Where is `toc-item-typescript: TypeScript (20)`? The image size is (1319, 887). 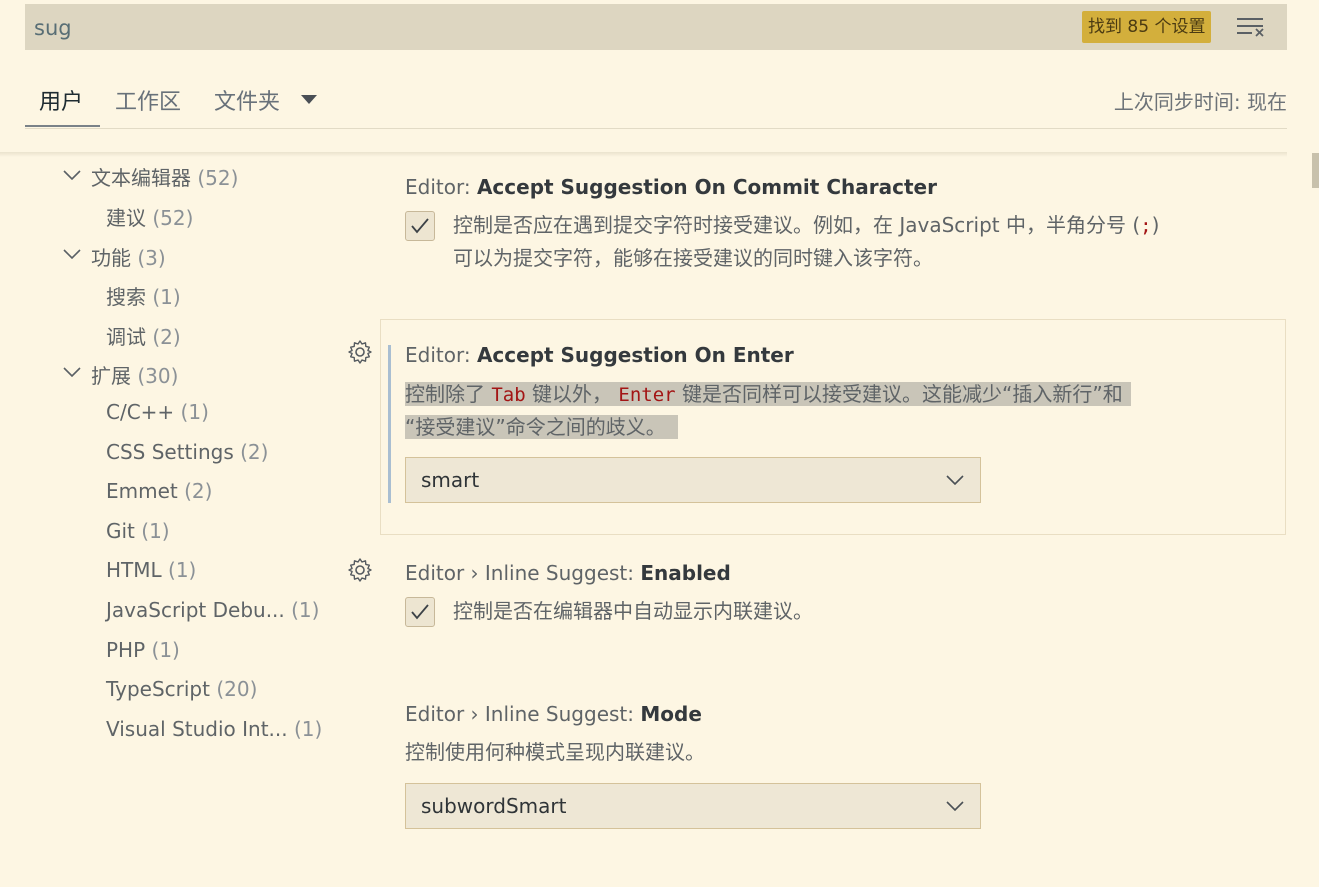 toc-item-typescript: TypeScript (20) is located at coordinates (181, 689).